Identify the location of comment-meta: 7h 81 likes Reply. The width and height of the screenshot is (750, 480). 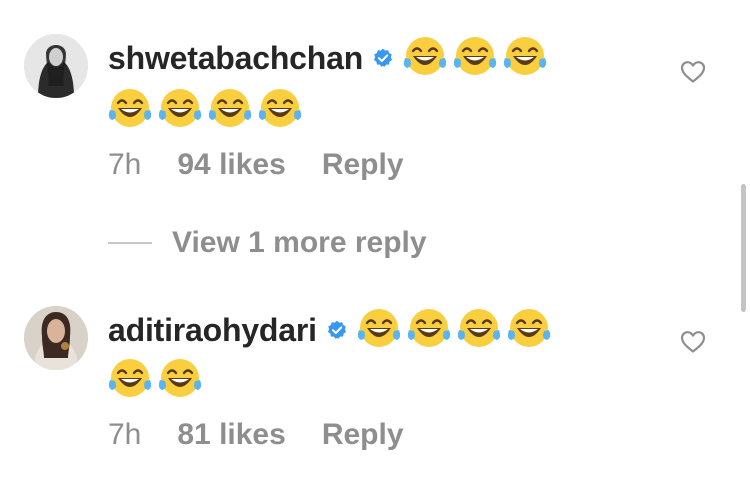
(256, 435).